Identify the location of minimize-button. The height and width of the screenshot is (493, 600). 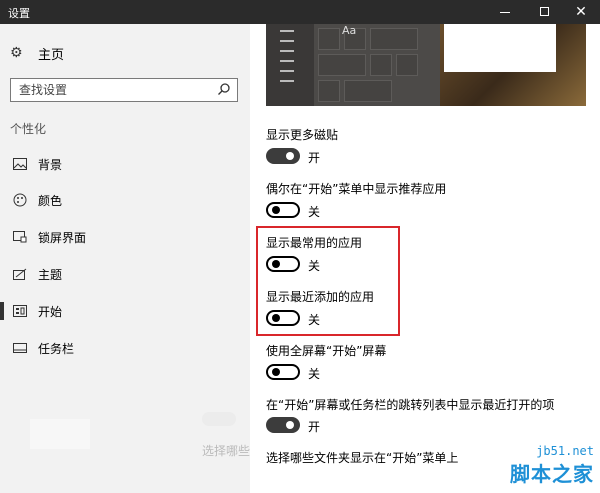
(505, 12).